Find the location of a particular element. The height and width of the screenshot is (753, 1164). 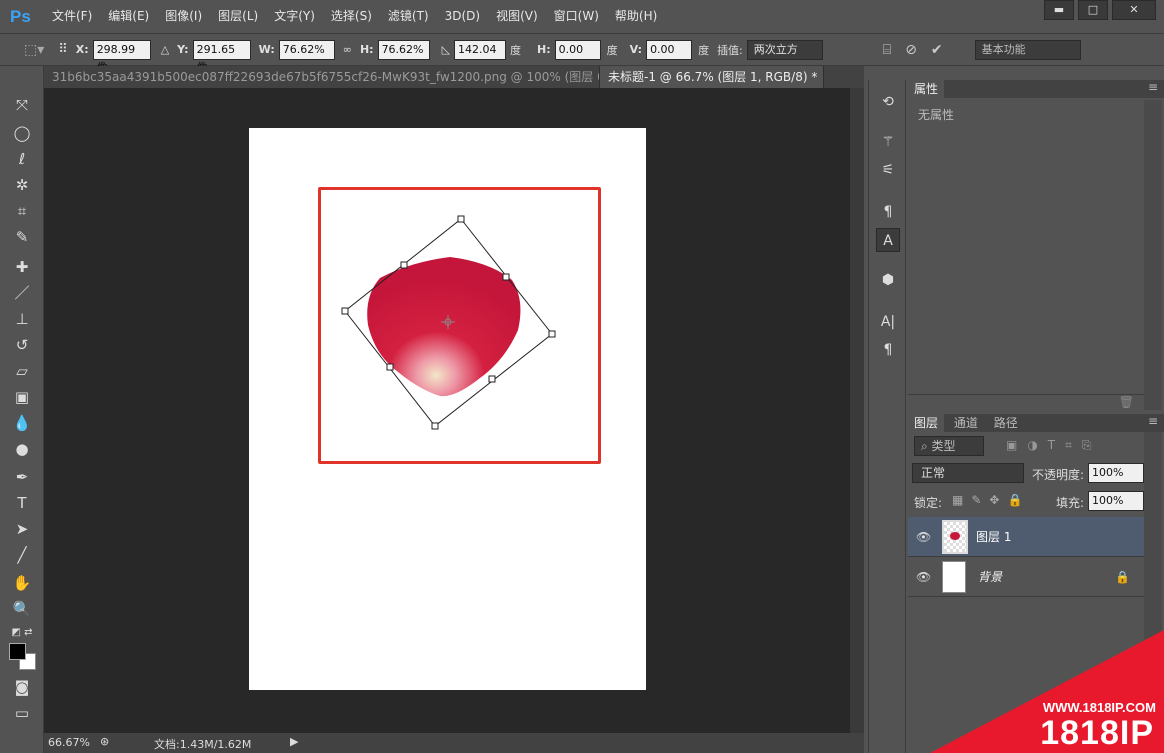

properties-scrollbar is located at coordinates (1153, 255).